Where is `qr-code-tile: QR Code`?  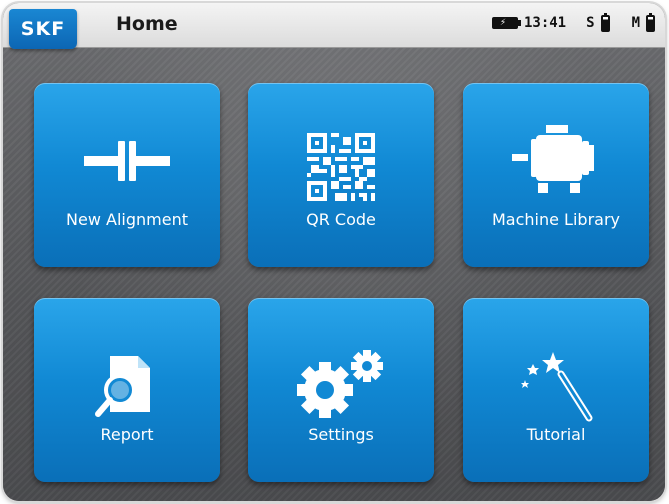
qr-code-tile: QR Code is located at coordinates (341, 175).